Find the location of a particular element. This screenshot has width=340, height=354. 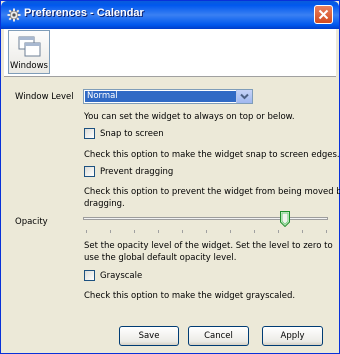

snap-to-screen-checkbox is located at coordinates (89, 133).